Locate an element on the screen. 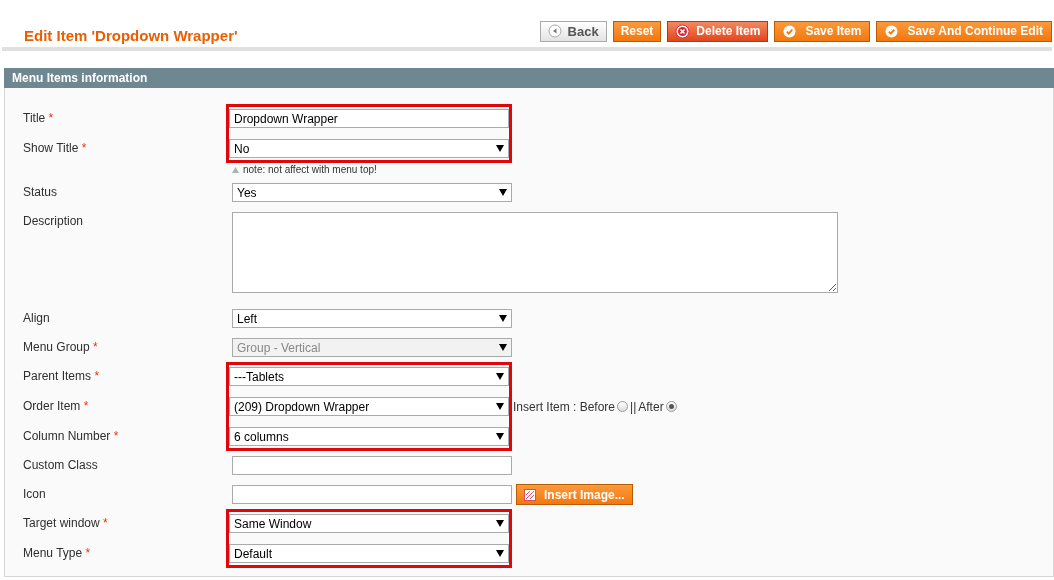 The height and width of the screenshot is (580, 1054). triangle-icon is located at coordinates (235, 169).